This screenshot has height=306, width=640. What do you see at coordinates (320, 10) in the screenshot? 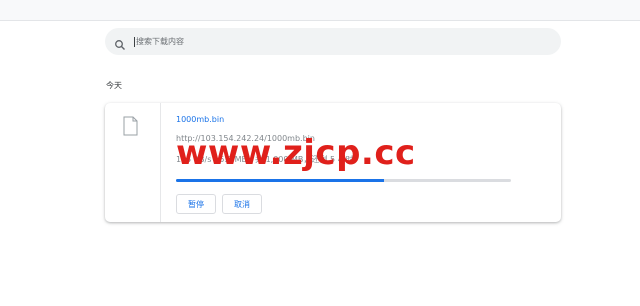
I see `top-bar` at bounding box center [320, 10].